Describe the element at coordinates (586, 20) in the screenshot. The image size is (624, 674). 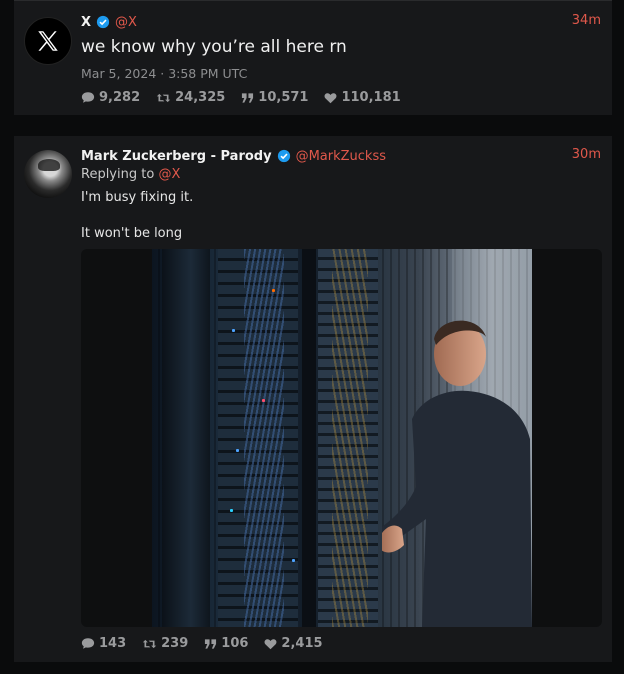
I see `tweet-time: 34m` at that location.